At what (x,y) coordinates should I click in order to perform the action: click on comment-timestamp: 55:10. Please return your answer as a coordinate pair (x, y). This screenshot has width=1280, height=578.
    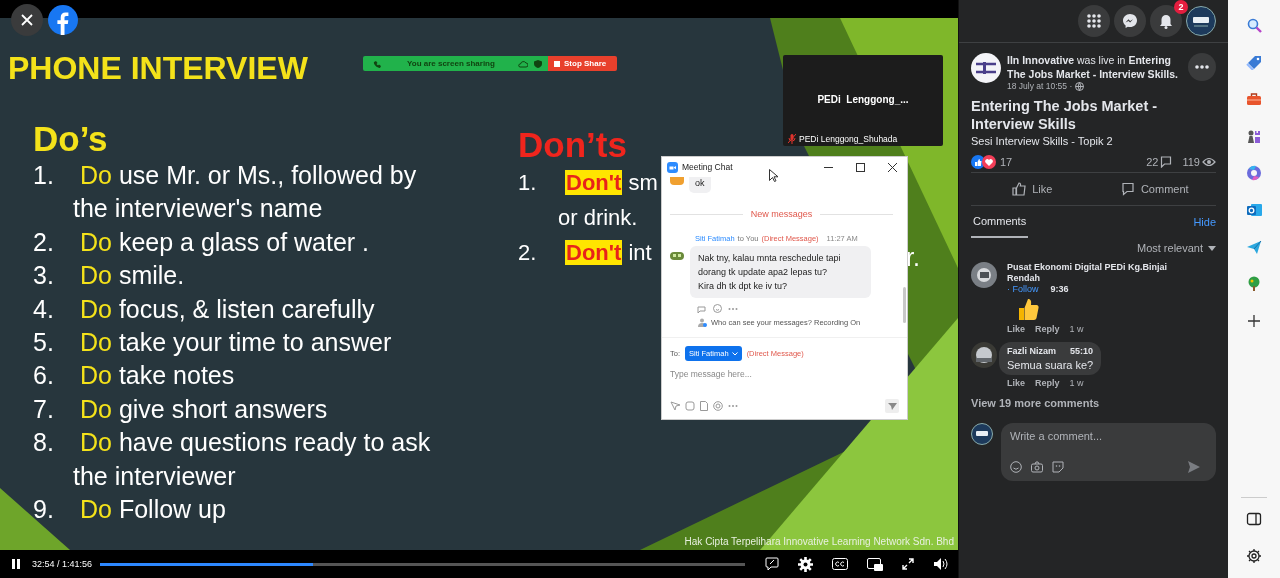
    Looking at the image, I should click on (1082, 351).